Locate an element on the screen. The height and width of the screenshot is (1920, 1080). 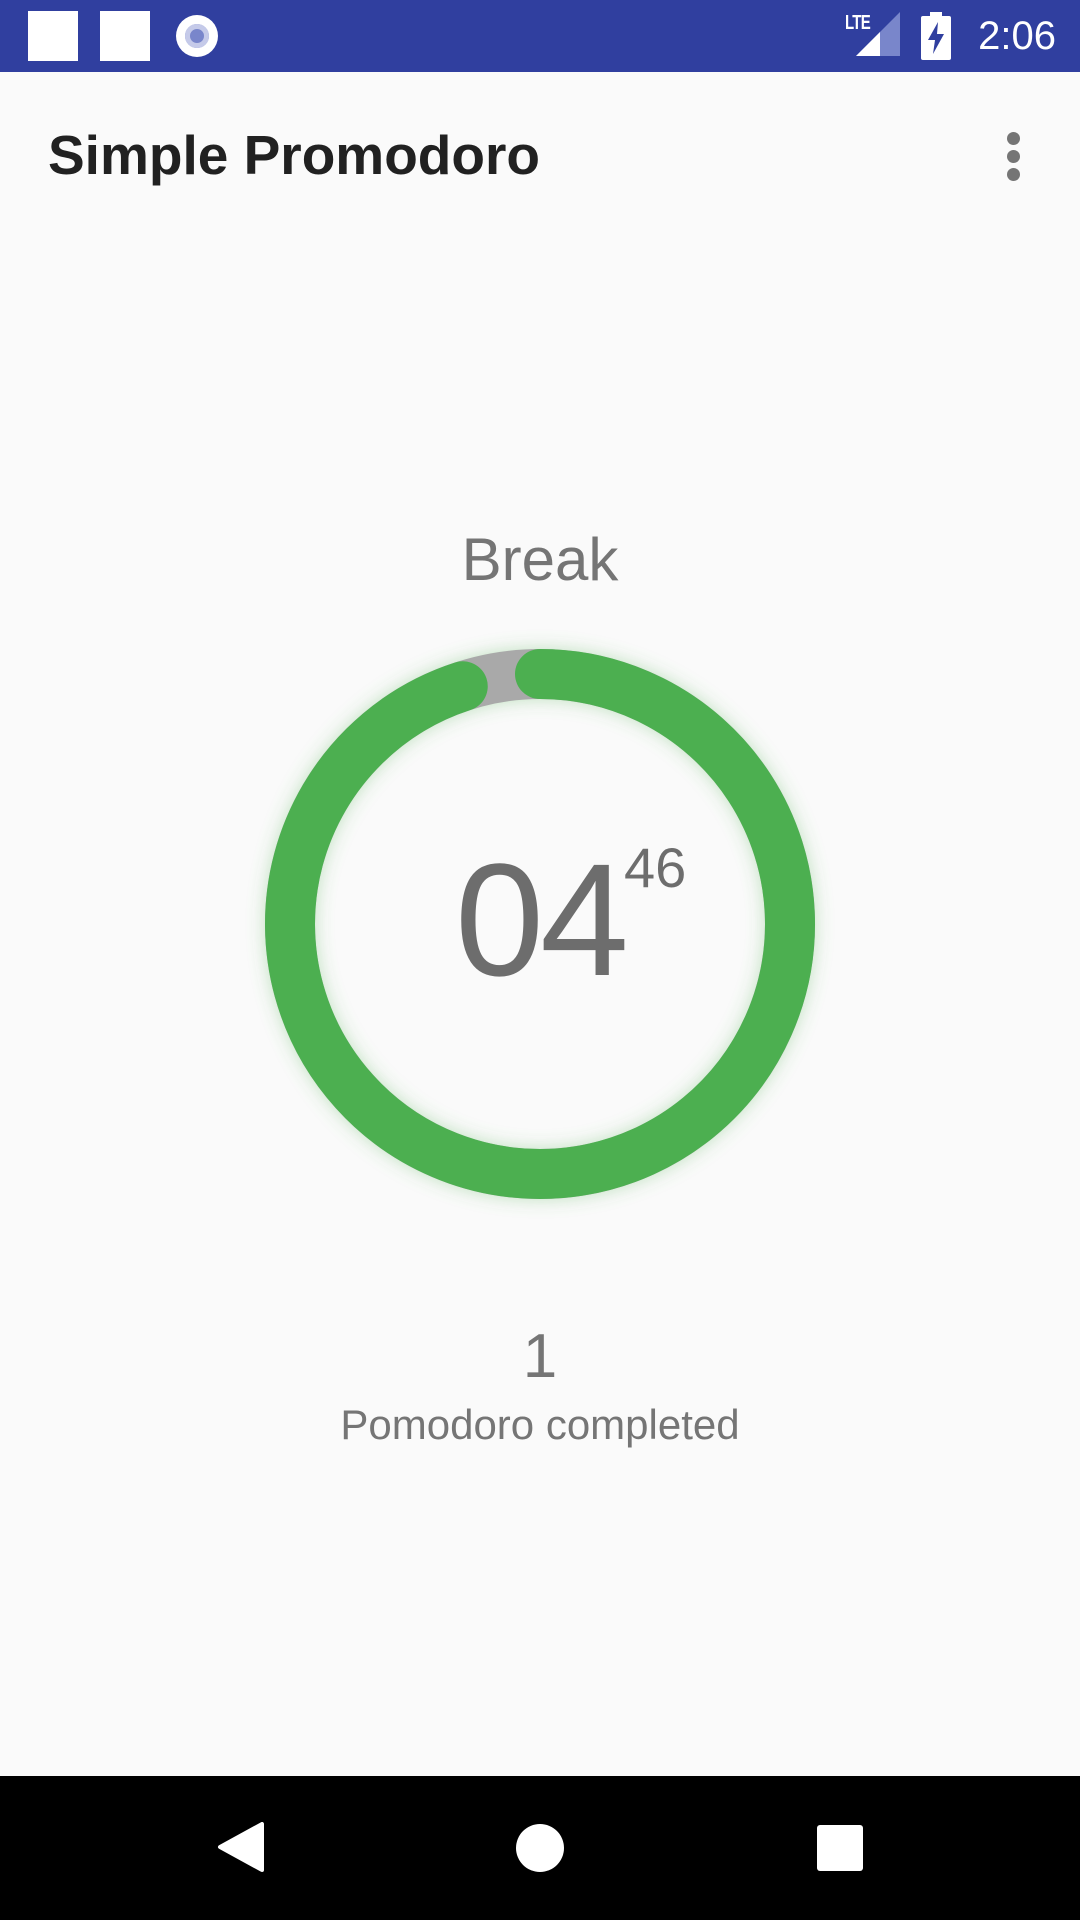
battery-charging-icon is located at coordinates (936, 36).